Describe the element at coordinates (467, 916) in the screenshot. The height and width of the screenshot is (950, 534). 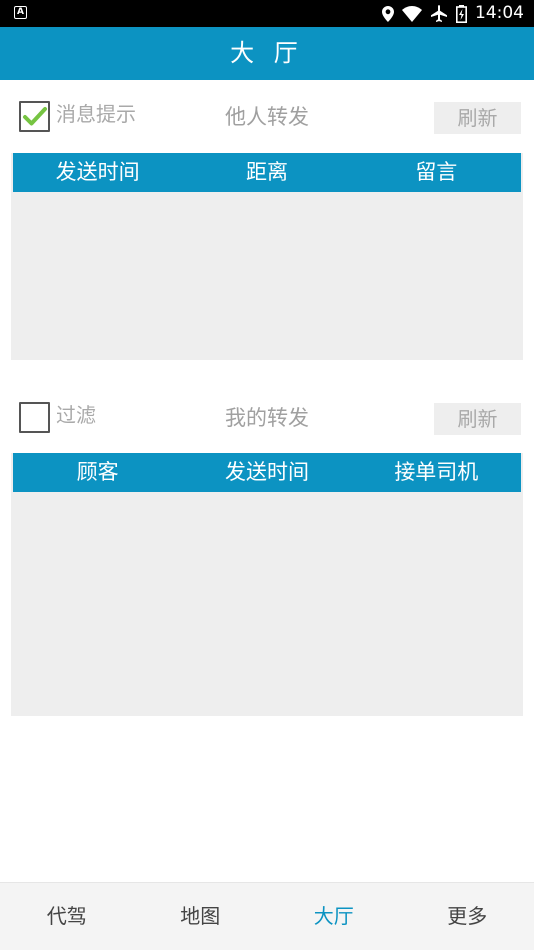
I see `tab-more: 更多` at that location.